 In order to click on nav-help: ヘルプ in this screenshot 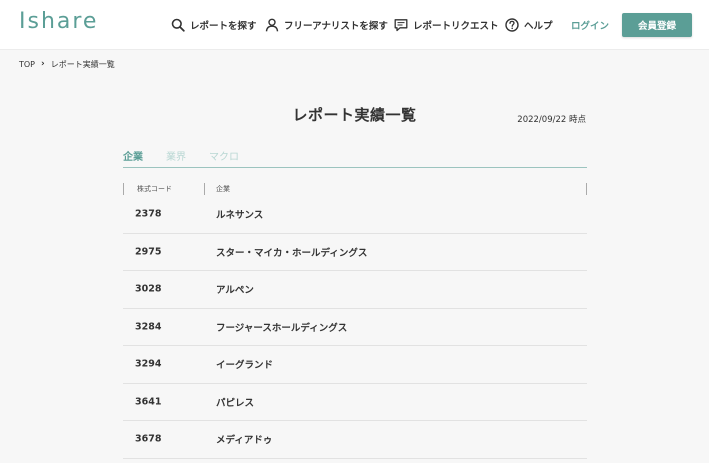, I will do `click(529, 25)`.